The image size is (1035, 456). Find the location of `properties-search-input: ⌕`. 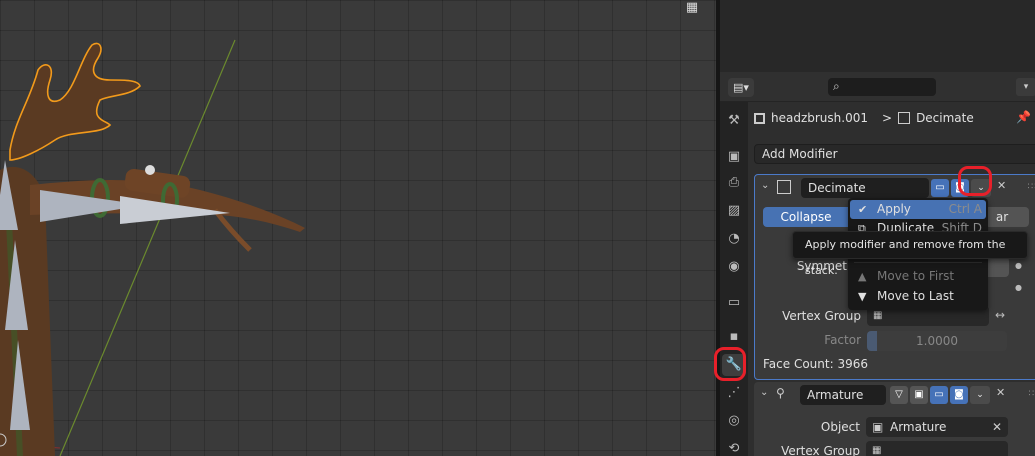

properties-search-input: ⌕ is located at coordinates (882, 87).